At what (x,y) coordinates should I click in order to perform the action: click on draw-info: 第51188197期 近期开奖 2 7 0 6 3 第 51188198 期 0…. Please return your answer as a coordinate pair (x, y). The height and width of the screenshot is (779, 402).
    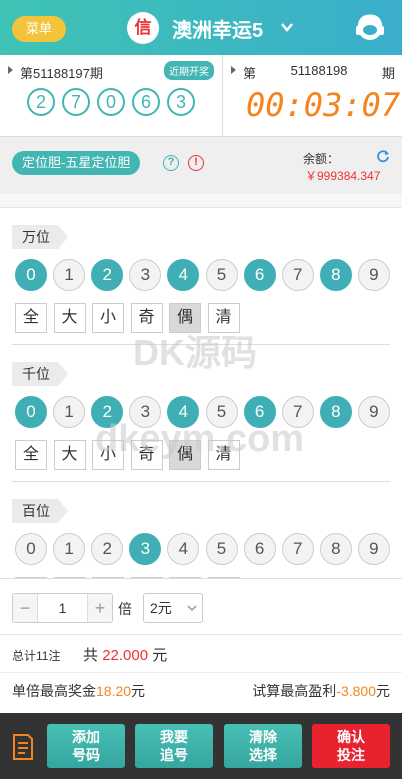
    Looking at the image, I should click on (201, 96).